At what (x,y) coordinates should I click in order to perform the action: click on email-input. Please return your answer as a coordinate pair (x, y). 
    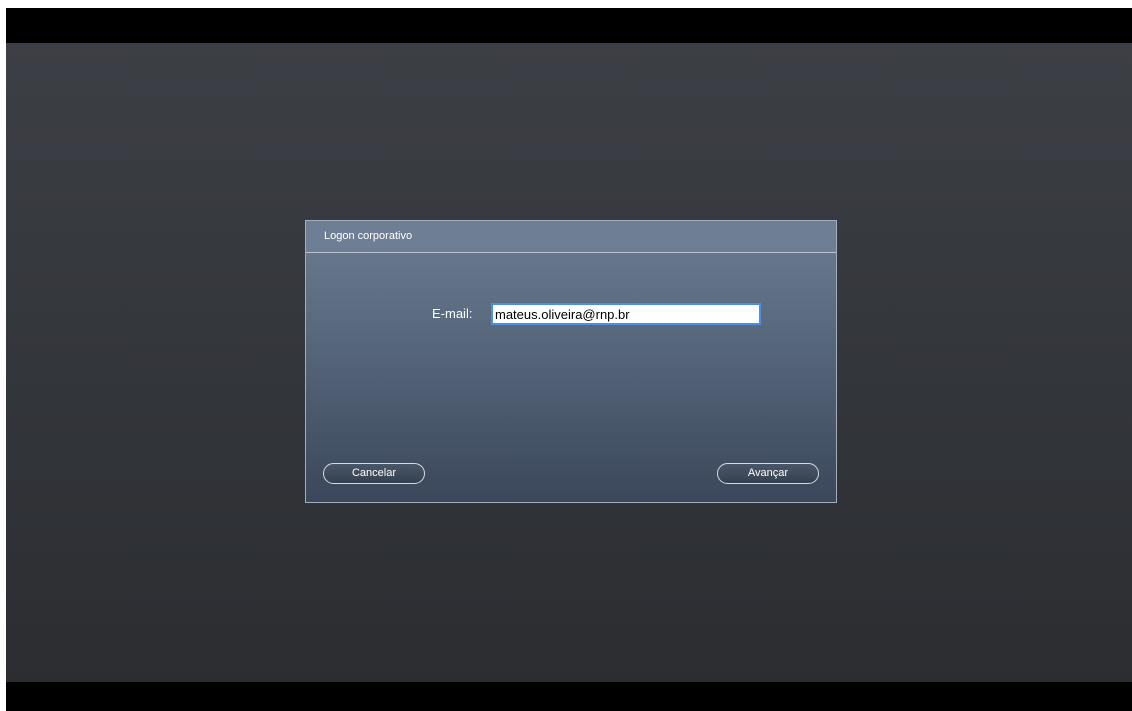
    Looking at the image, I should click on (626, 314).